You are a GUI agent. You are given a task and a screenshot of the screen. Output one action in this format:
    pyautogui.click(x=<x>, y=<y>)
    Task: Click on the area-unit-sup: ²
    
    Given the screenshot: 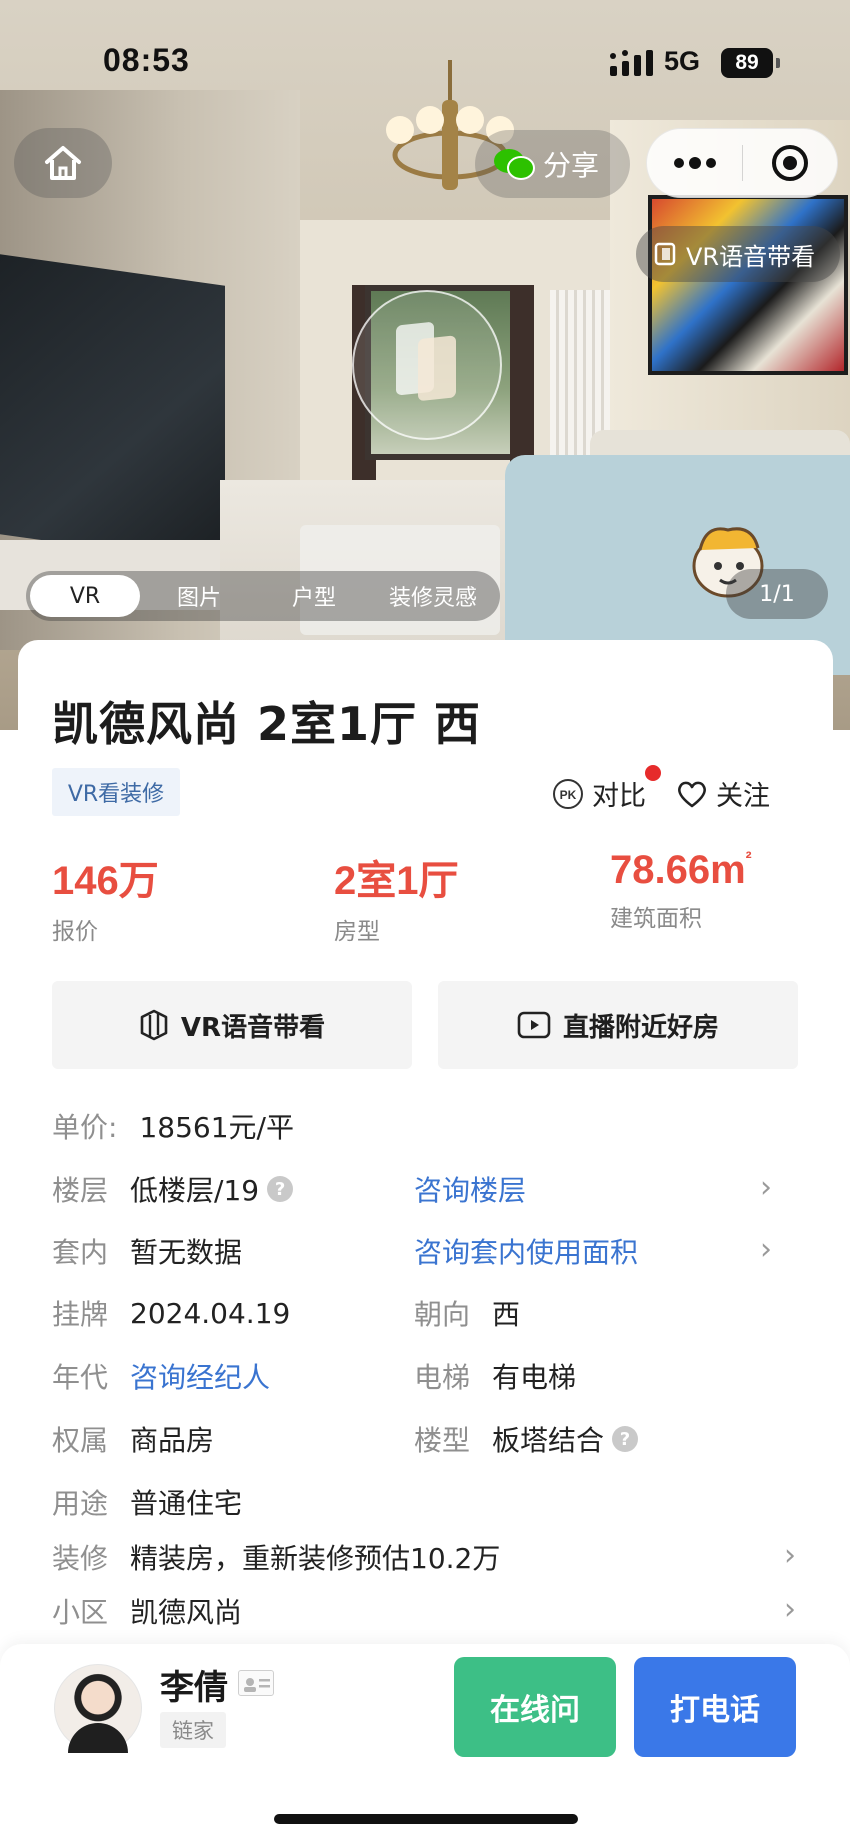 What is the action you would take?
    pyautogui.click(x=748, y=858)
    